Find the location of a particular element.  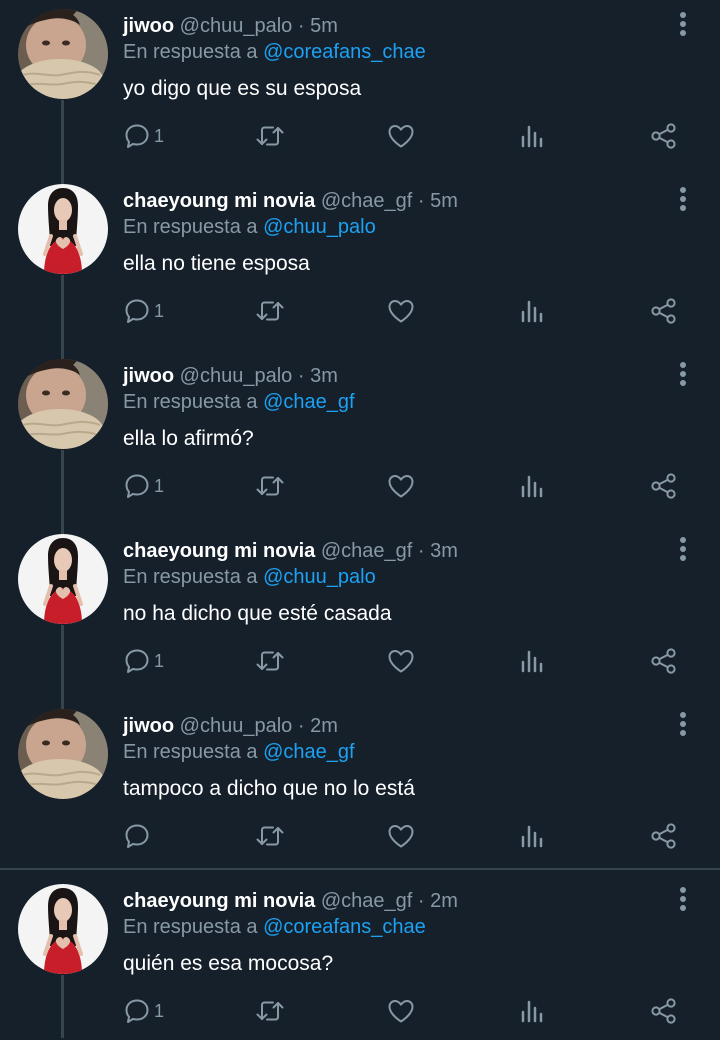

reply-button is located at coordinates (139, 836).